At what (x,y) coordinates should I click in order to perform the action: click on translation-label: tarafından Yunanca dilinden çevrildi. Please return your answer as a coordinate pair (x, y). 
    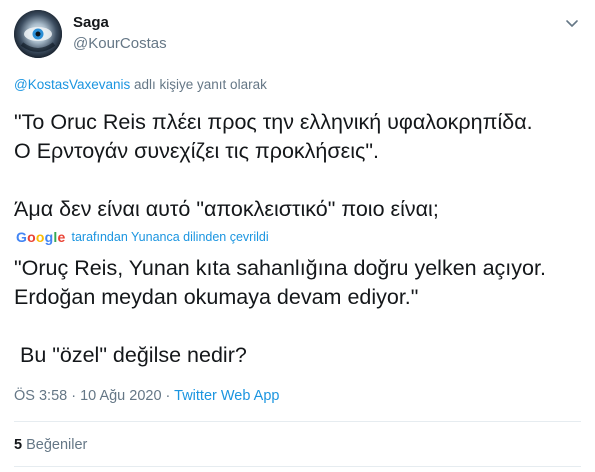
    Looking at the image, I should click on (169, 237).